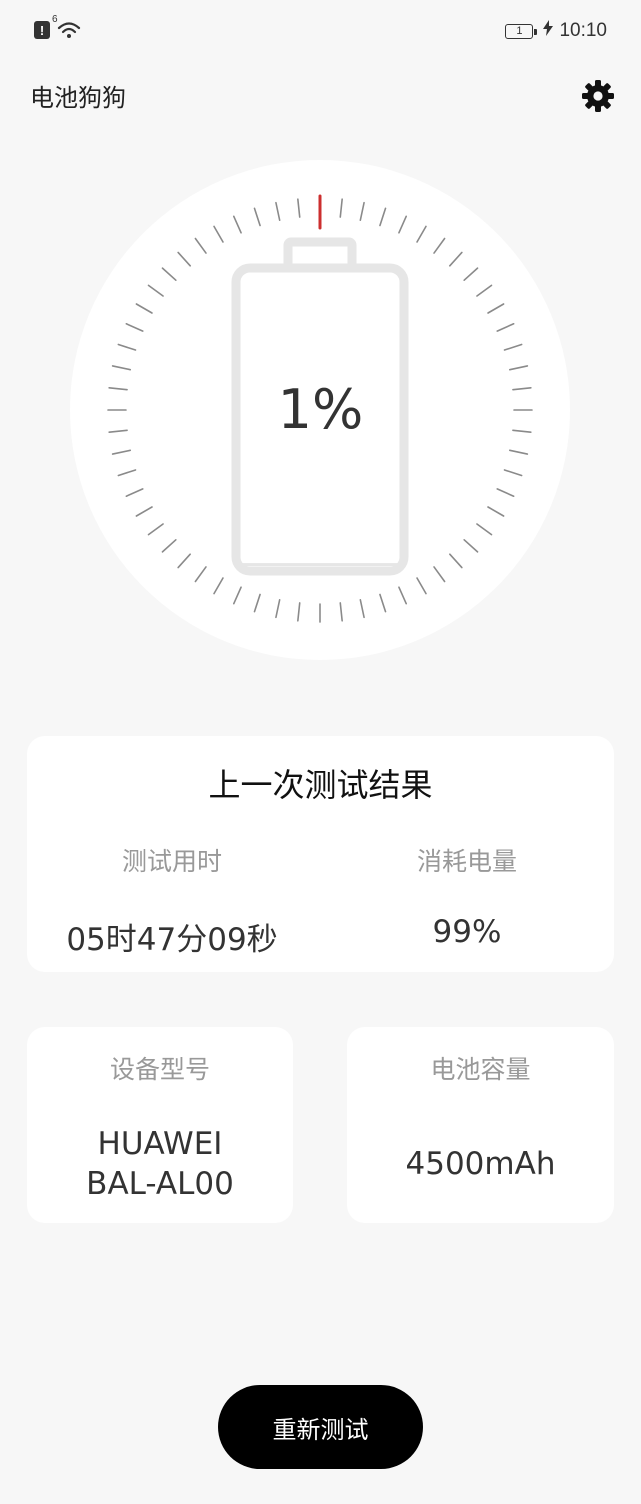  I want to click on capacity-value: 4500mAh, so click(480, 1164).